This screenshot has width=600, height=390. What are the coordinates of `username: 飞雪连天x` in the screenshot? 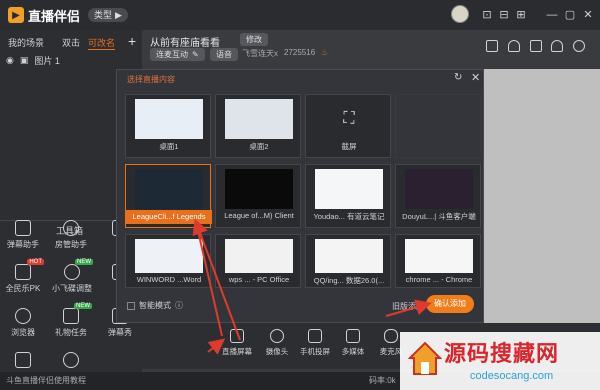 It's located at (260, 53).